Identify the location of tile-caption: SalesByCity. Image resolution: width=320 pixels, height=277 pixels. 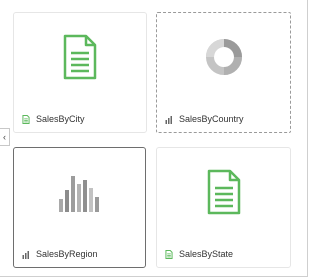
(53, 119).